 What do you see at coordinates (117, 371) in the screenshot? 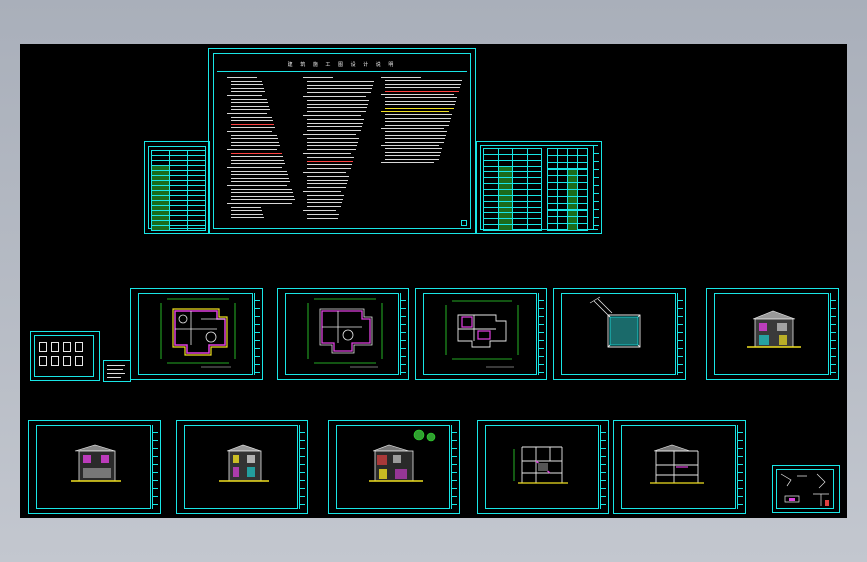
I see `sheet-notes-mini` at bounding box center [117, 371].